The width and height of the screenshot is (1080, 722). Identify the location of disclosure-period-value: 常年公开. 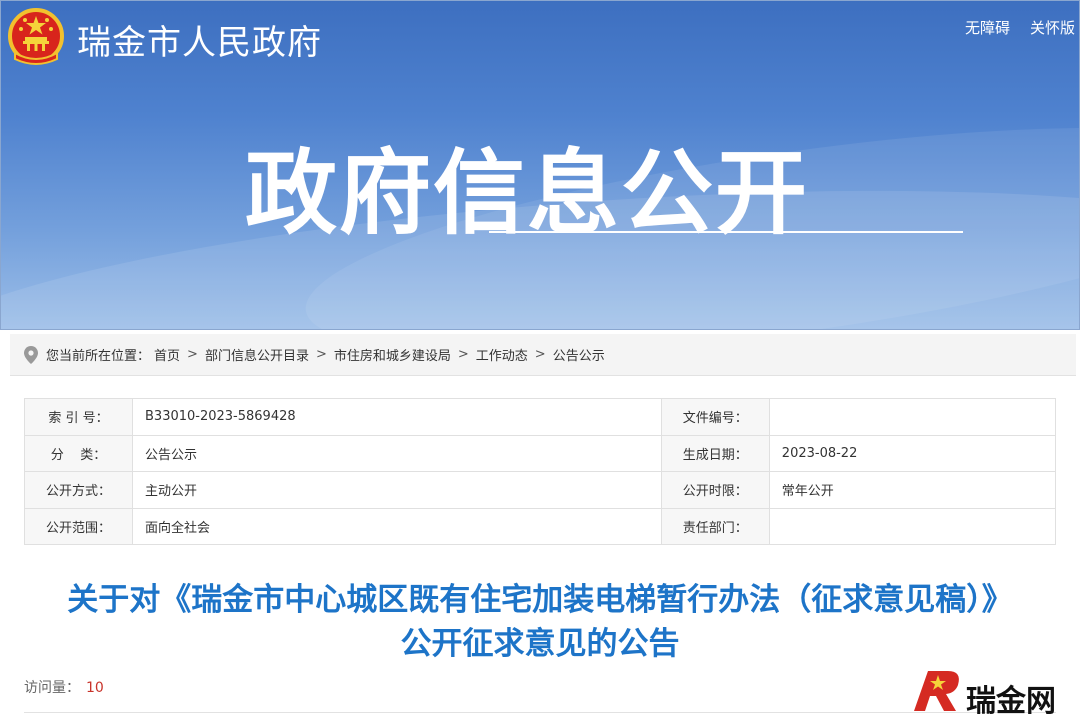
(912, 490).